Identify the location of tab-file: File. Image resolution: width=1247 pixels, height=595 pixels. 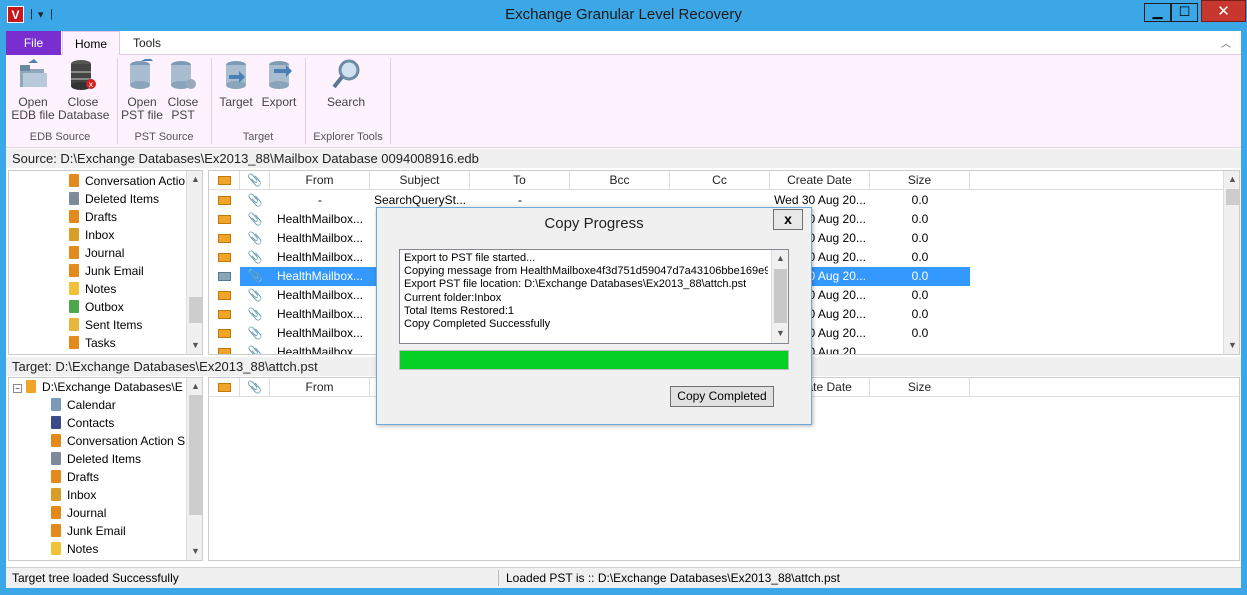
(33, 43).